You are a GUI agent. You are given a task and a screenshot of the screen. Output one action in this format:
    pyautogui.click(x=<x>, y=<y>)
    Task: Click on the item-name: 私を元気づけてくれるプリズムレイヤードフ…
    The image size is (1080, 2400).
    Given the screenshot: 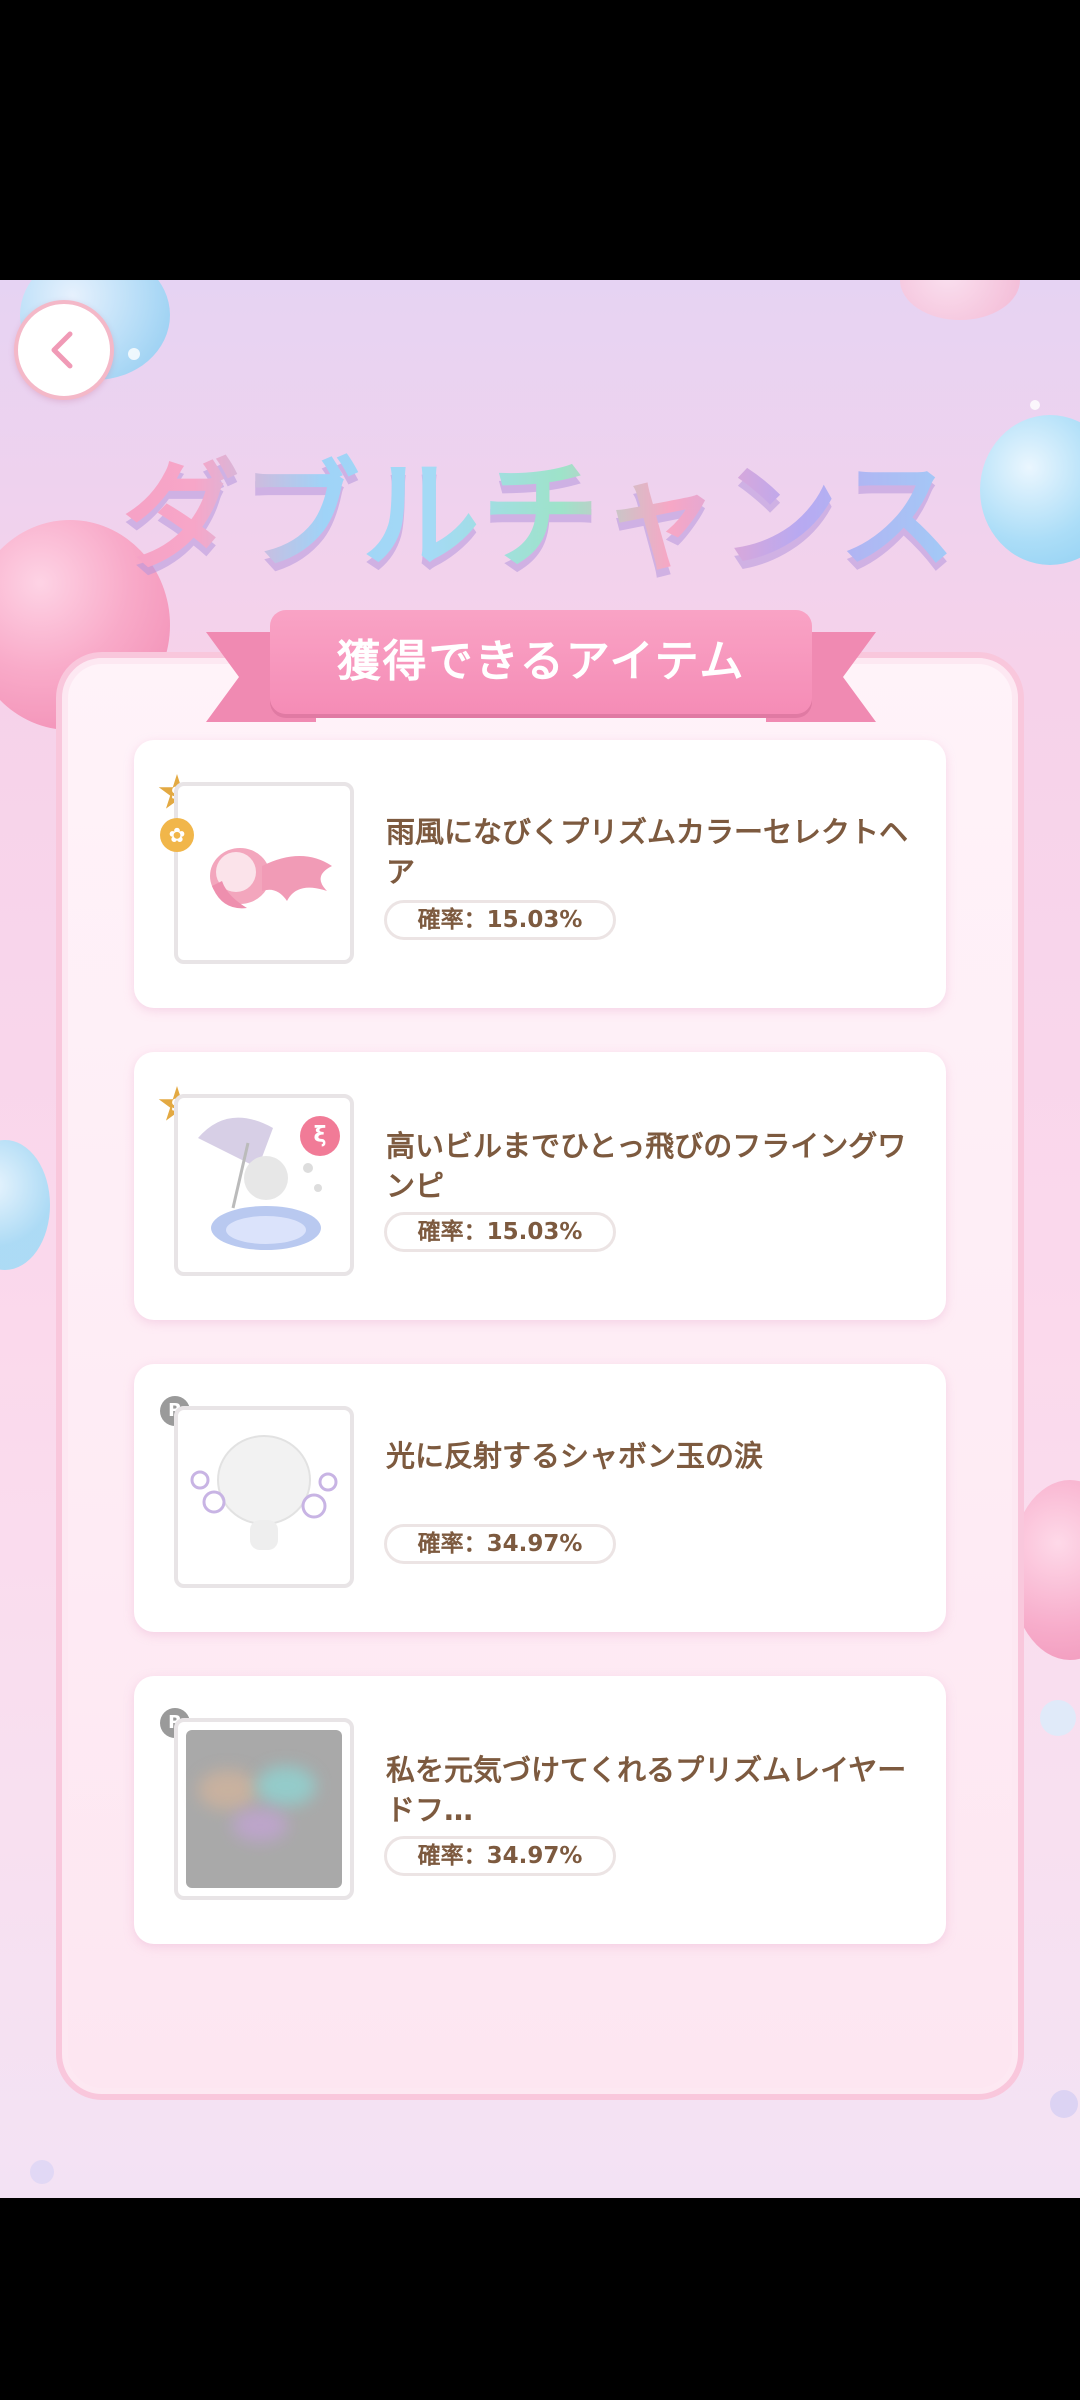 What is the action you would take?
    pyautogui.click(x=646, y=1790)
    